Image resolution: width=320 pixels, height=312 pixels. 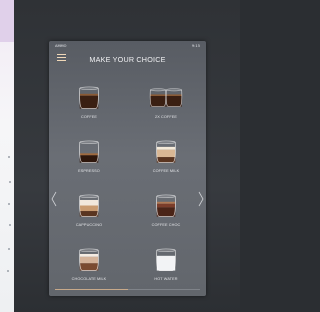 I want to click on status-bar: AMMO 9:15, so click(x=127, y=47).